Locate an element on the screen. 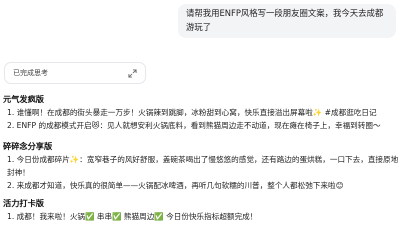 This screenshot has height=242, width=400. section-title: 元气发疯版 is located at coordinates (23, 99).